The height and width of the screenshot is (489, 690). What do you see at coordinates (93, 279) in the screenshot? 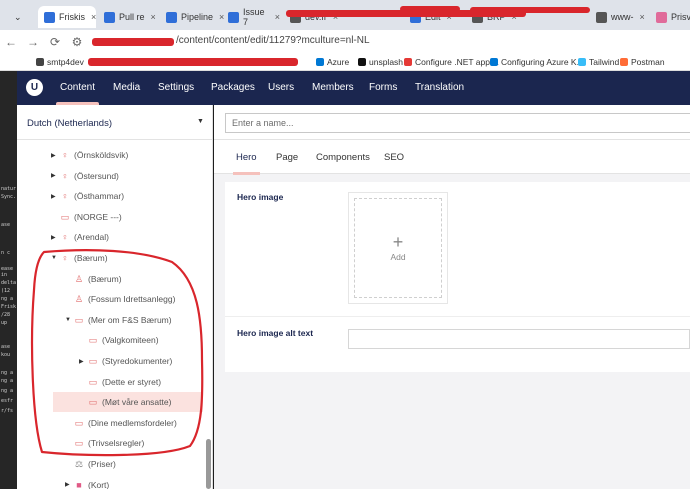
I see `tree-node: ♙ (Bærum)` at bounding box center [93, 279].